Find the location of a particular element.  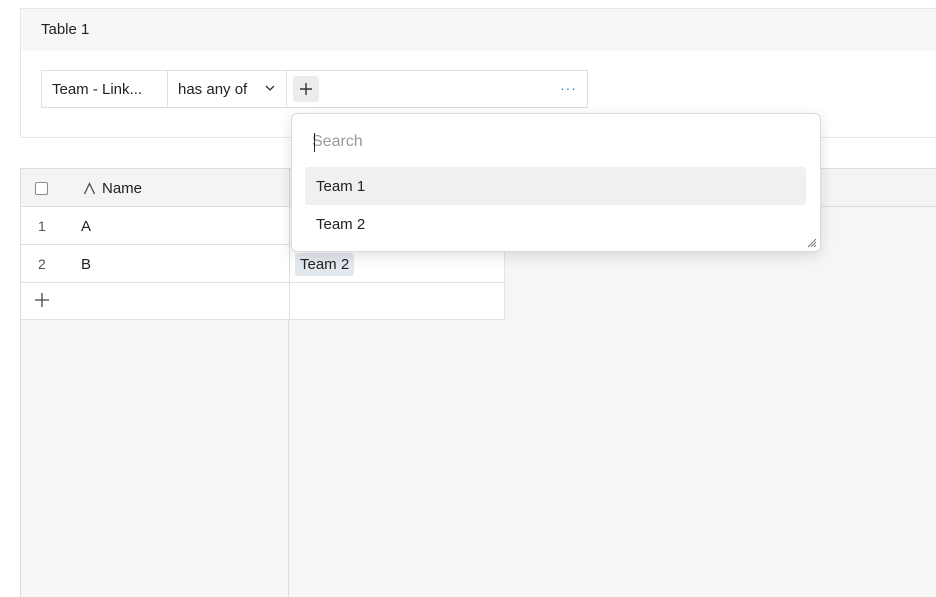

search-input is located at coordinates (557, 142).